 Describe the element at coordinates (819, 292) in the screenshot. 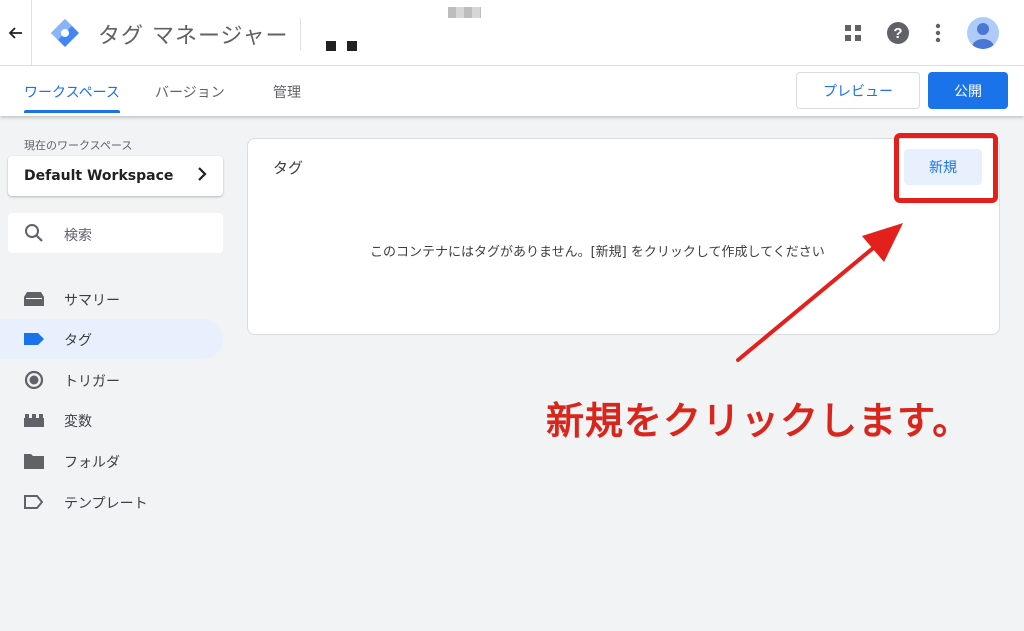

I see `annotation-arrow` at that location.